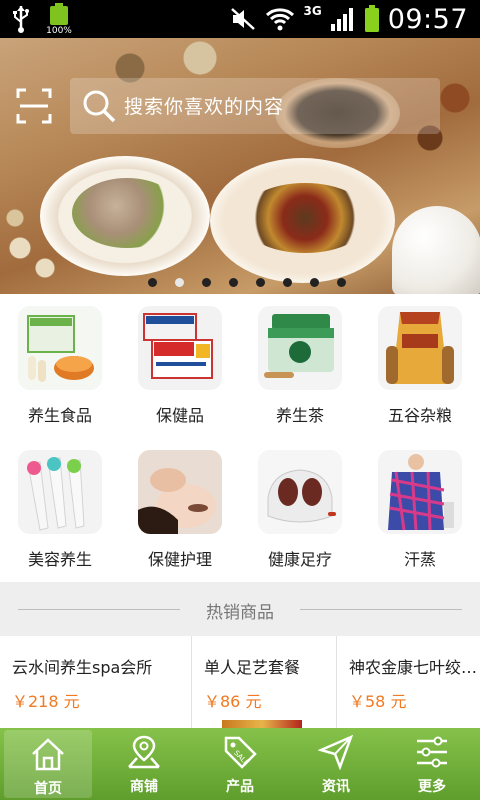  What do you see at coordinates (34, 106) in the screenshot?
I see `scan-icon` at bounding box center [34, 106].